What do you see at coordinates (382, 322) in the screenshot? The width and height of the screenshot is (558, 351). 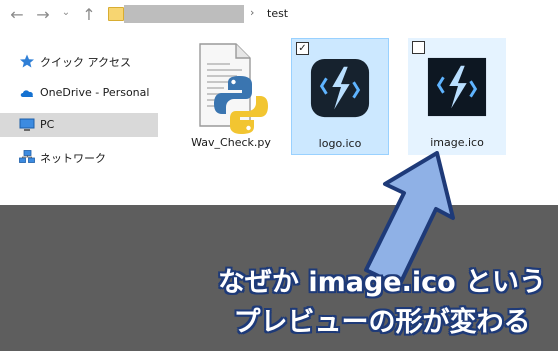 I see `annotation-caption-line-2: プレビューの形が変わる` at bounding box center [382, 322].